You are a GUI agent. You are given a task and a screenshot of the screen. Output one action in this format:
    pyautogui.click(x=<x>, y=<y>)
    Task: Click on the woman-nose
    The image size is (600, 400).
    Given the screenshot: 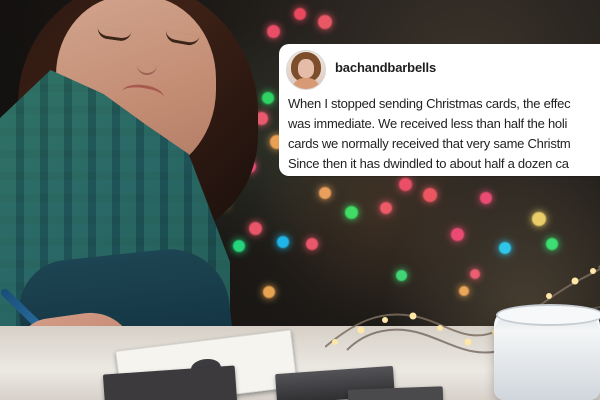 What is the action you would take?
    pyautogui.click(x=147, y=62)
    